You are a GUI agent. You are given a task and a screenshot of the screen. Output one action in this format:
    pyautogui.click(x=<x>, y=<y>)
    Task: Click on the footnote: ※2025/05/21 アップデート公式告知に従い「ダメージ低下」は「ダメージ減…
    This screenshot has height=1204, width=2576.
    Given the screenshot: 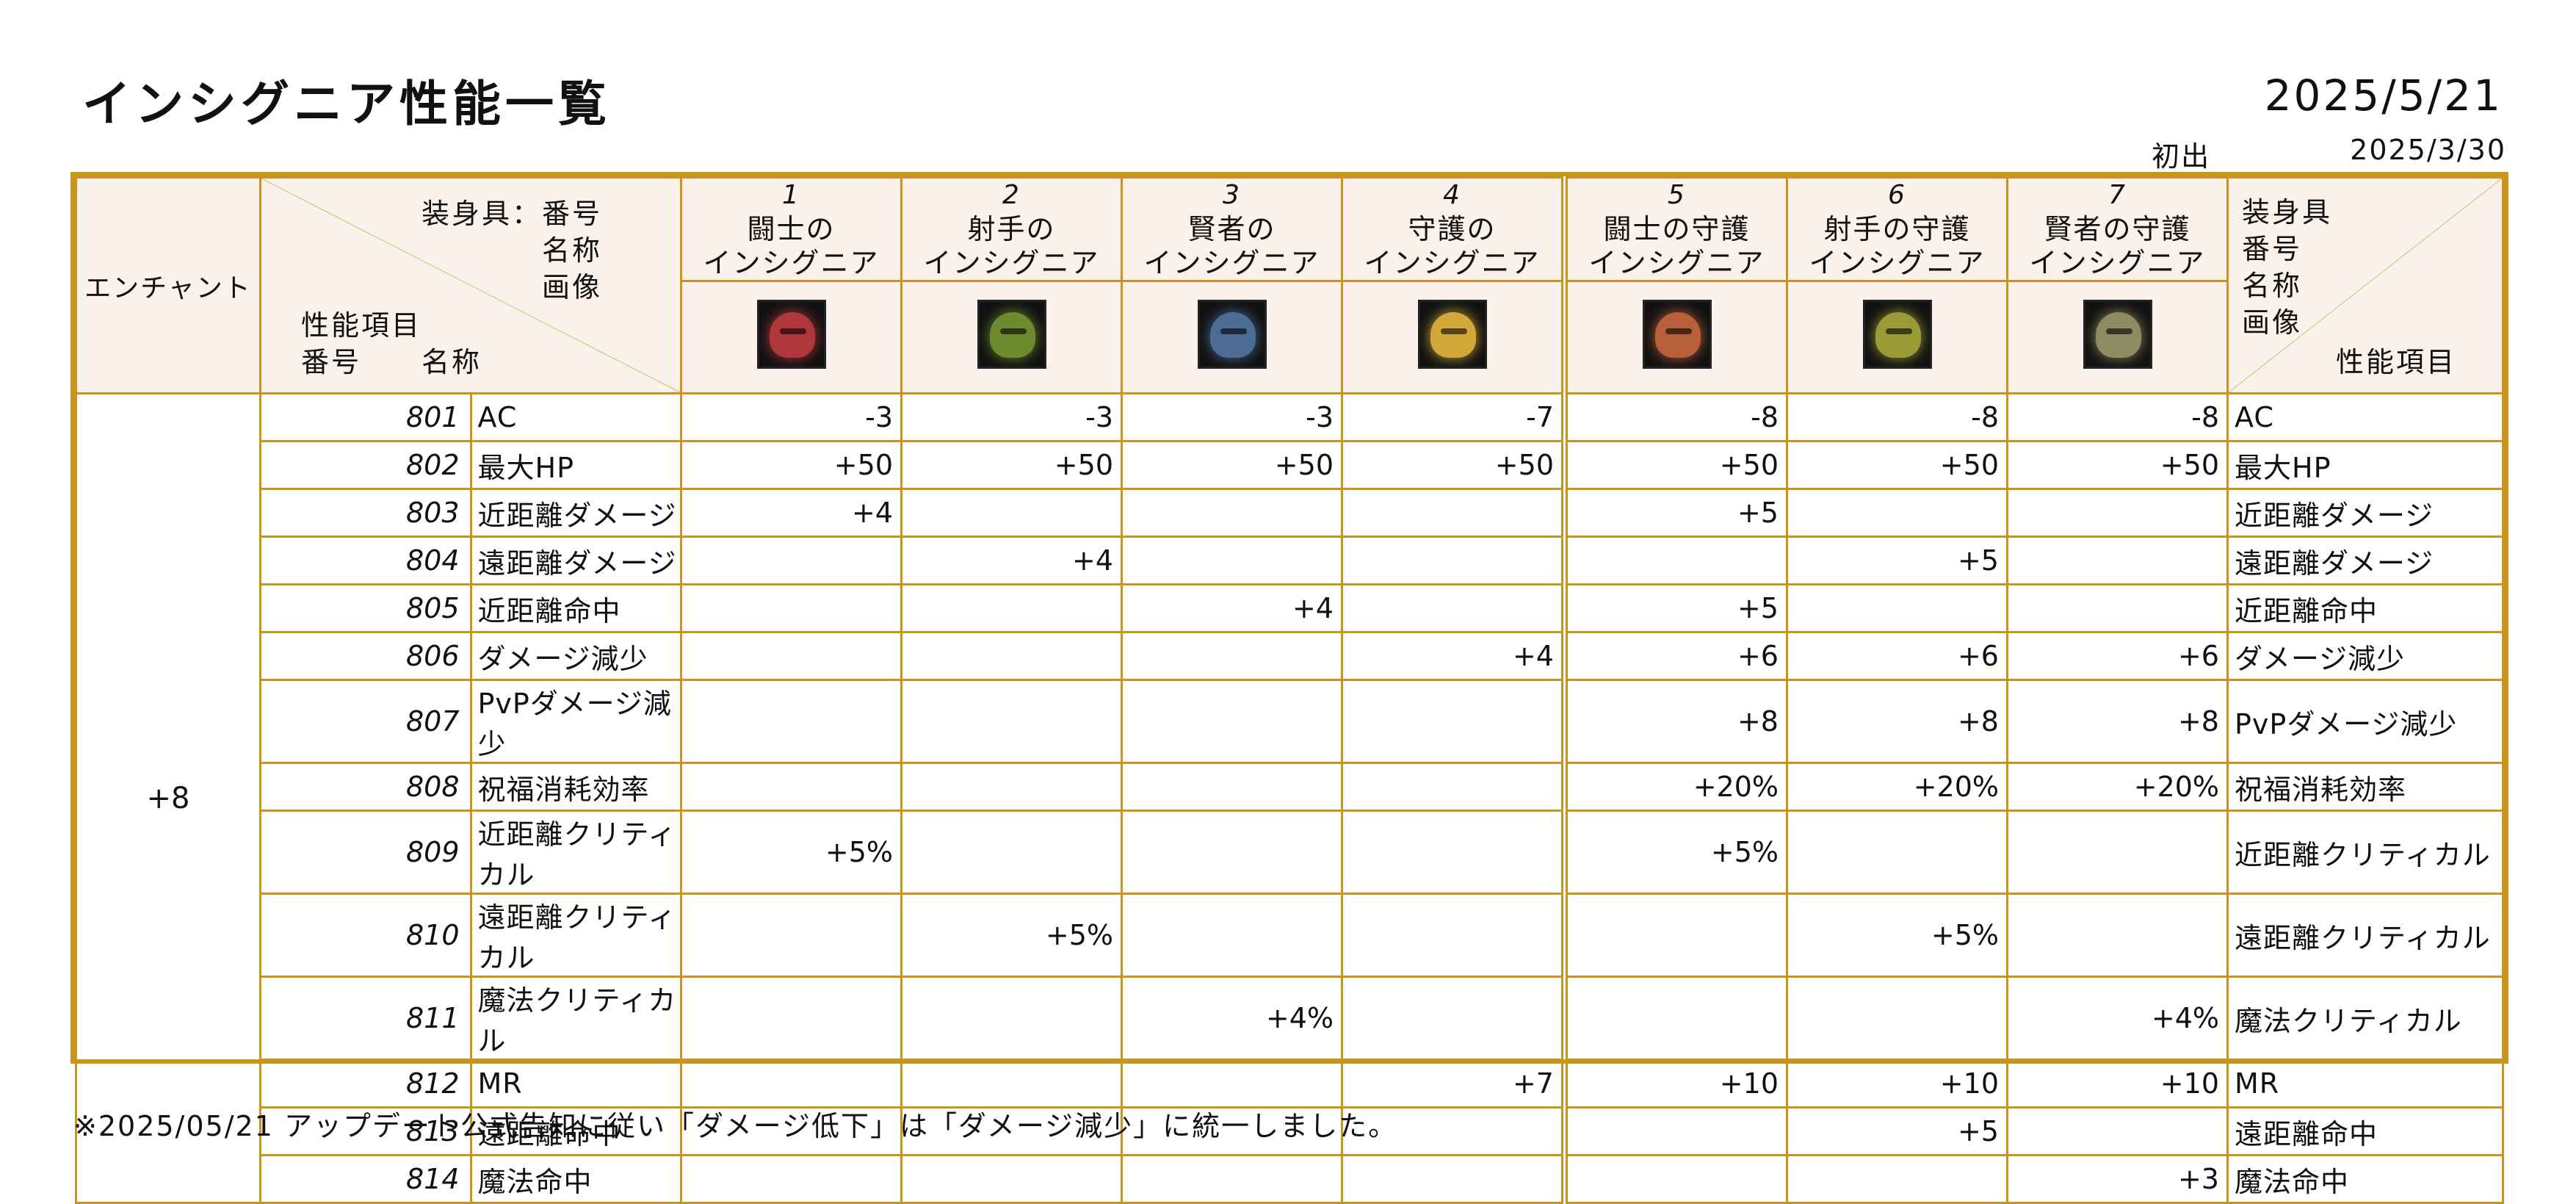 What is the action you would take?
    pyautogui.click(x=735, y=1126)
    